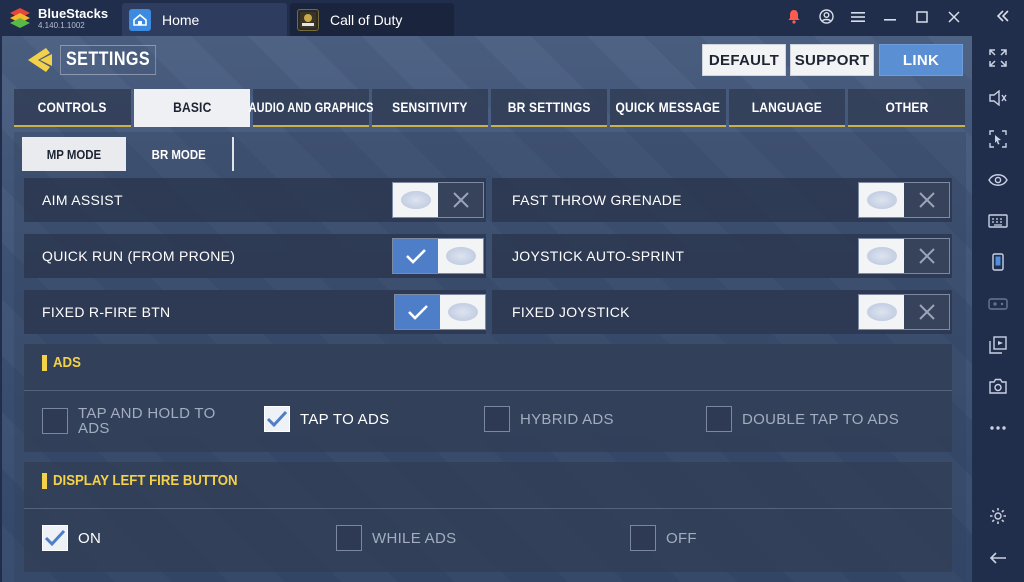 Image resolution: width=1024 pixels, height=582 pixels. Describe the element at coordinates (998, 345) in the screenshot. I see `multi-instance-icon` at that location.